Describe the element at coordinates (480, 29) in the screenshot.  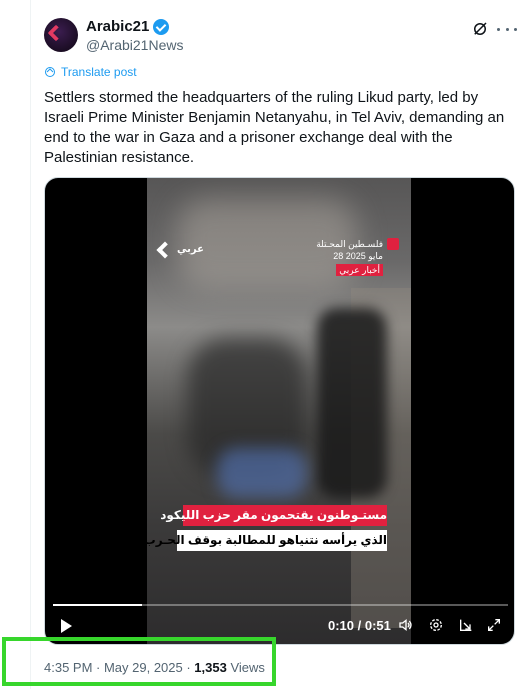
I see `grok-icon` at that location.